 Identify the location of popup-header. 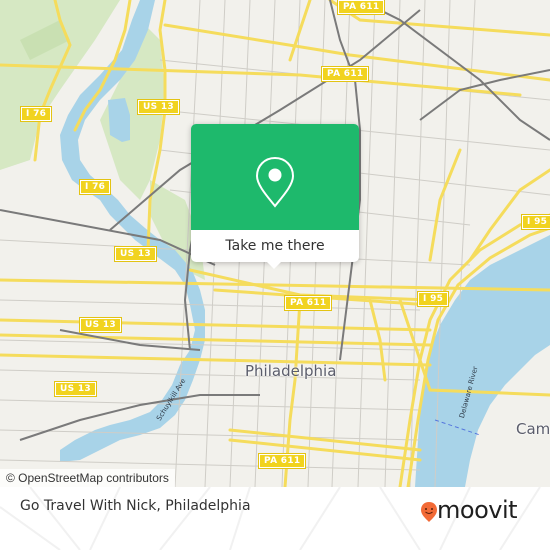
(275, 177).